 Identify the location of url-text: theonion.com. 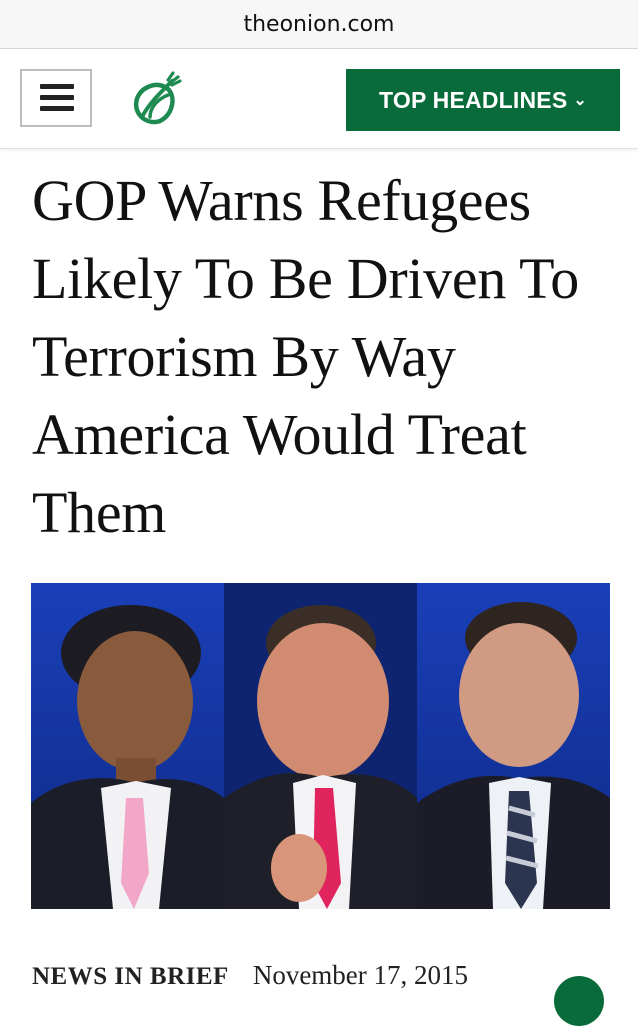
(319, 24).